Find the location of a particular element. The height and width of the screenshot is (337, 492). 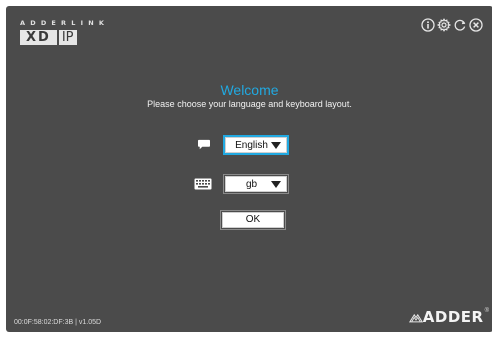

logo-ip: IP is located at coordinates (67, 37).